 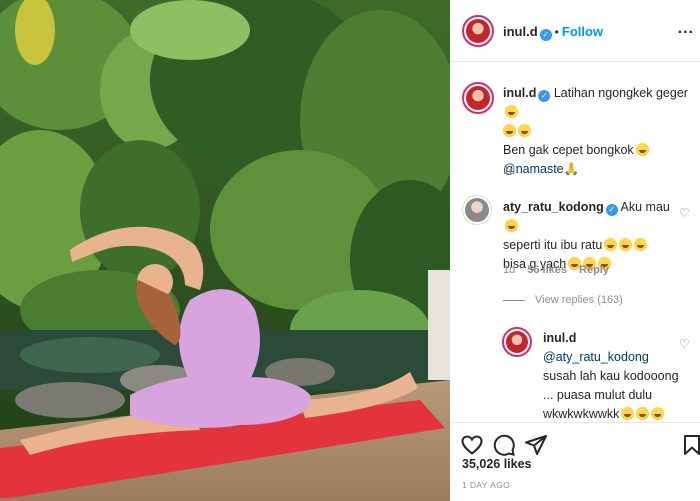 What do you see at coordinates (568, 150) in the screenshot?
I see `caption-line-2: Ben gak cepet bongkok` at bounding box center [568, 150].